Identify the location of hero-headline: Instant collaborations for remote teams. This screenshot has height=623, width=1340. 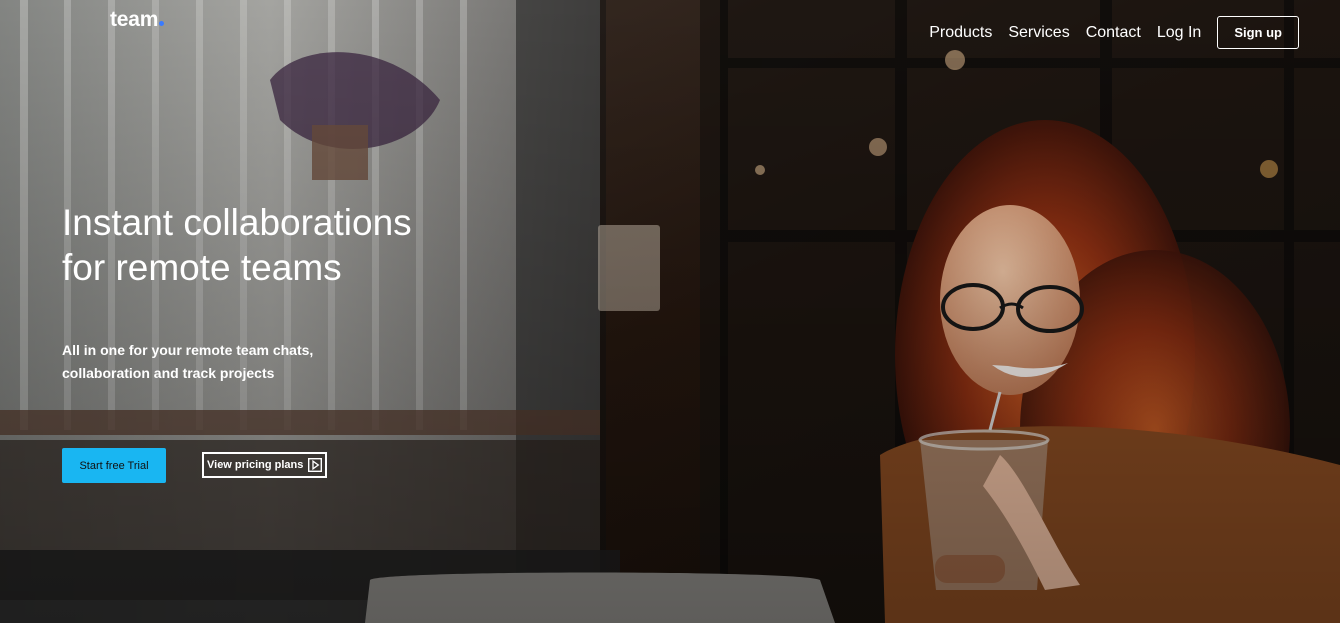
(237, 245).